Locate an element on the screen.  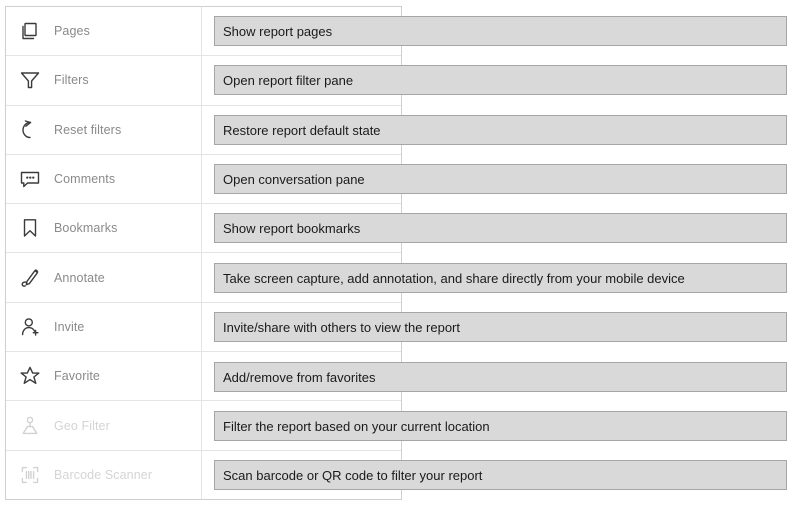
feature-label: Pages is located at coordinates (72, 31).